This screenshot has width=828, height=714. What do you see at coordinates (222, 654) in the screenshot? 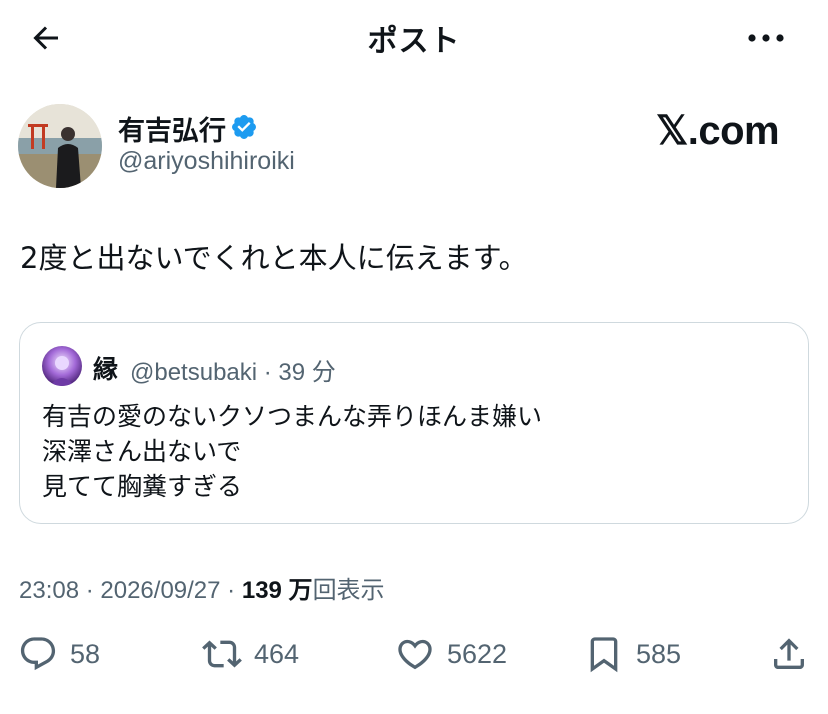
I see `retweet-icon` at bounding box center [222, 654].